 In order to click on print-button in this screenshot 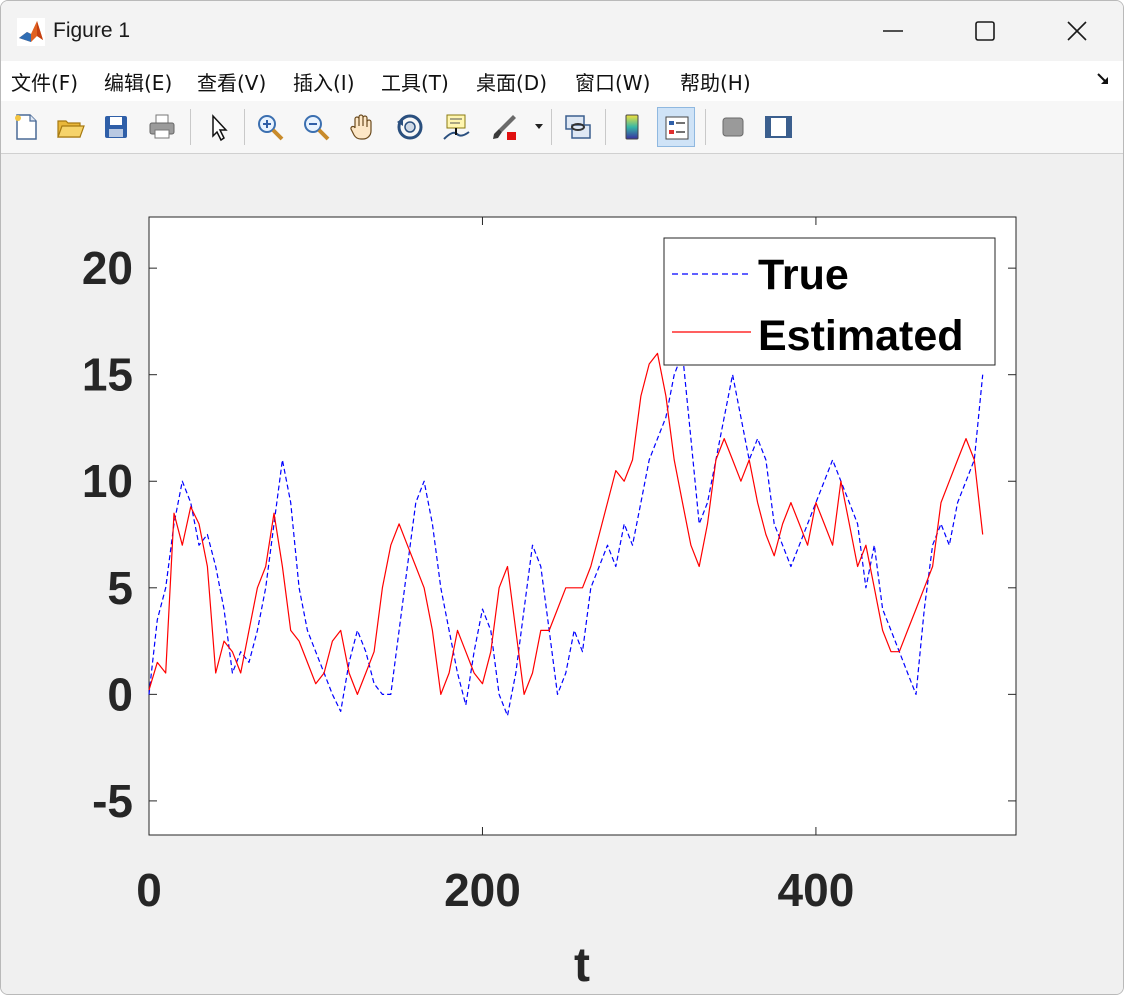, I will do `click(162, 127)`.